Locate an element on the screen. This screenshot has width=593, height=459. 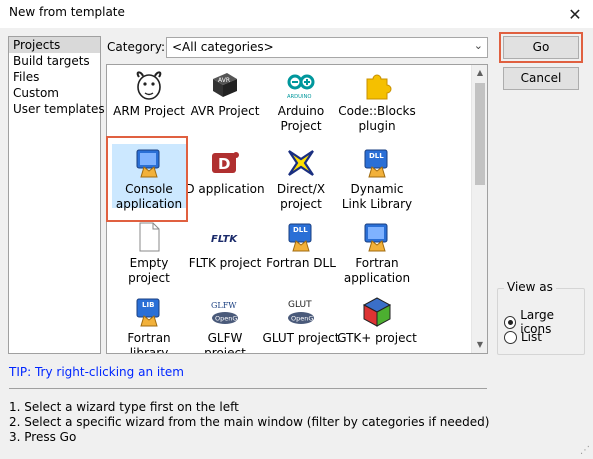
template-label: Arduino Project is located at coordinates (301, 118).